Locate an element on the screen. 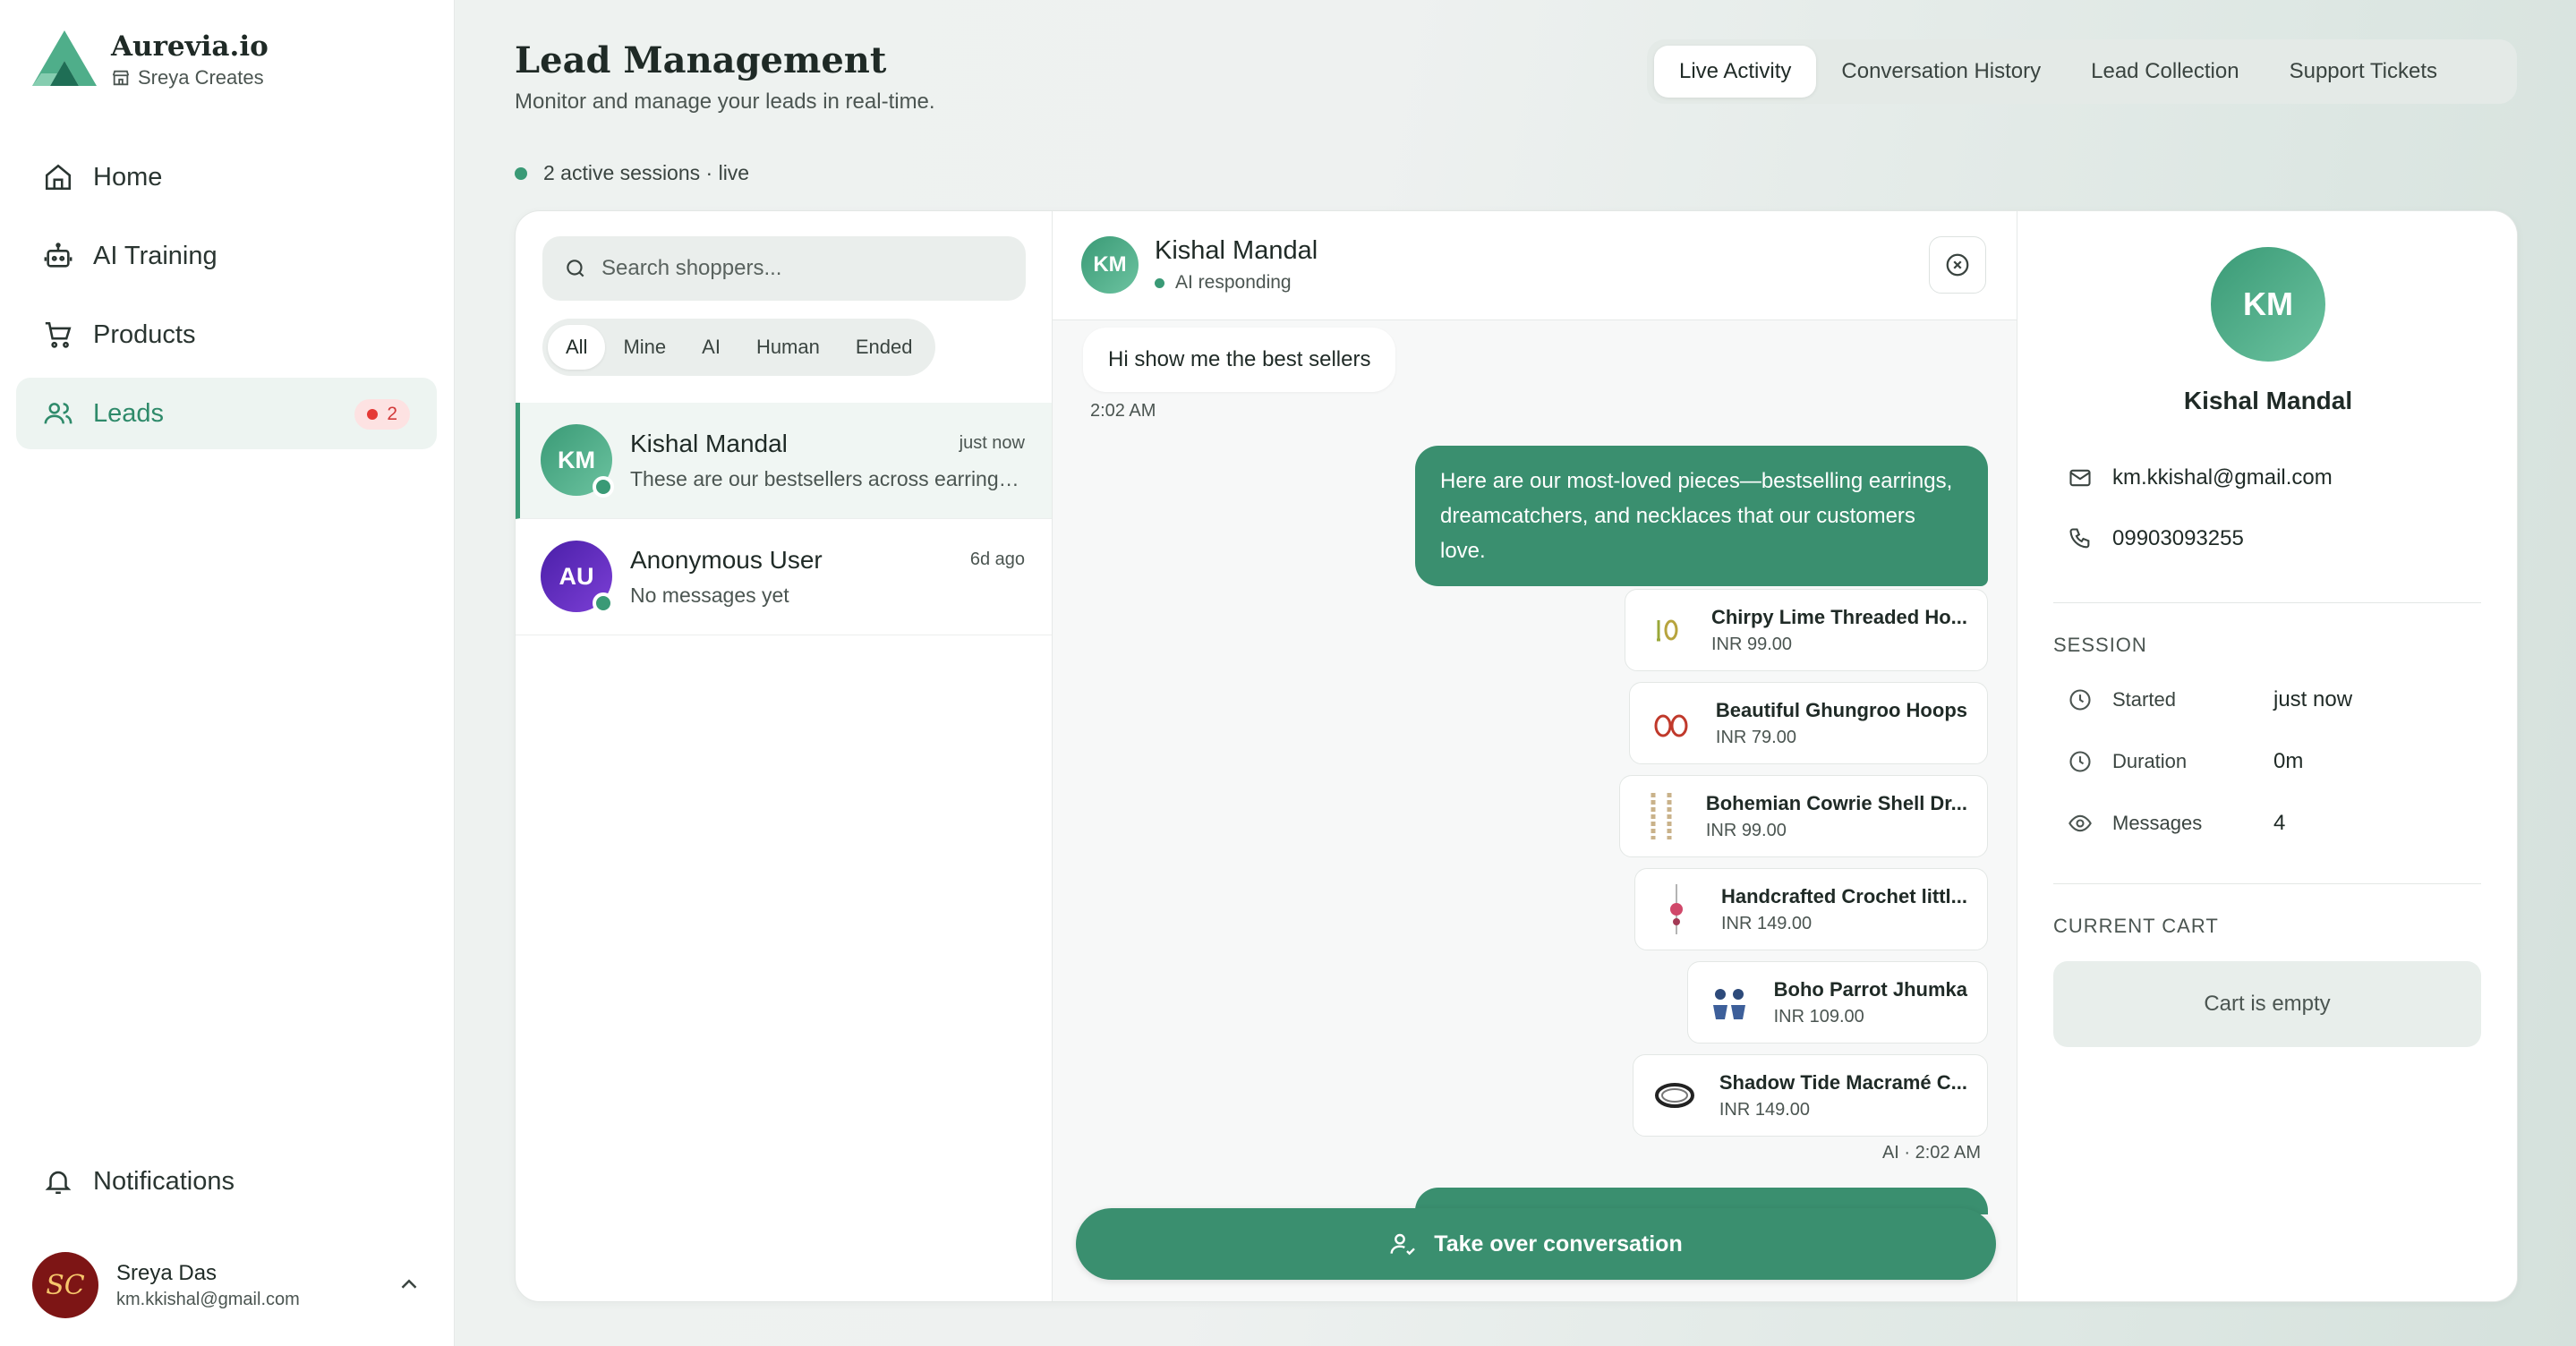  avatar: AU is located at coordinates (577, 577).